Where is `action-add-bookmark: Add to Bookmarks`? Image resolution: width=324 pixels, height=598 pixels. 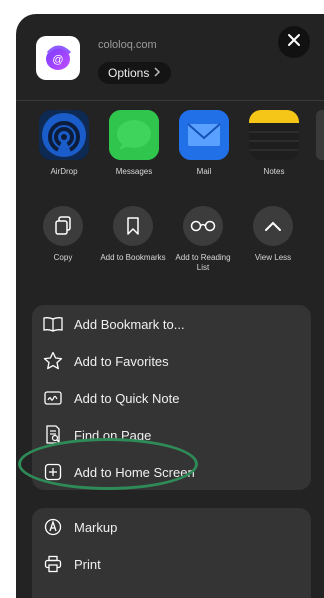 action-add-bookmark: Add to Bookmarks is located at coordinates (133, 234).